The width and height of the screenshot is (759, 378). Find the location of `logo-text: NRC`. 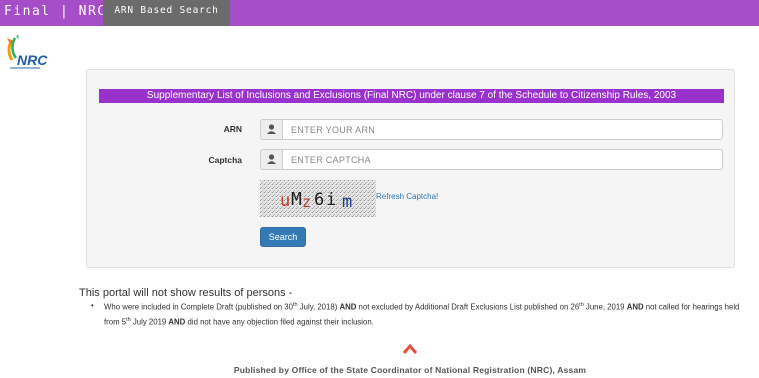

logo-text: NRC is located at coordinates (32, 60).